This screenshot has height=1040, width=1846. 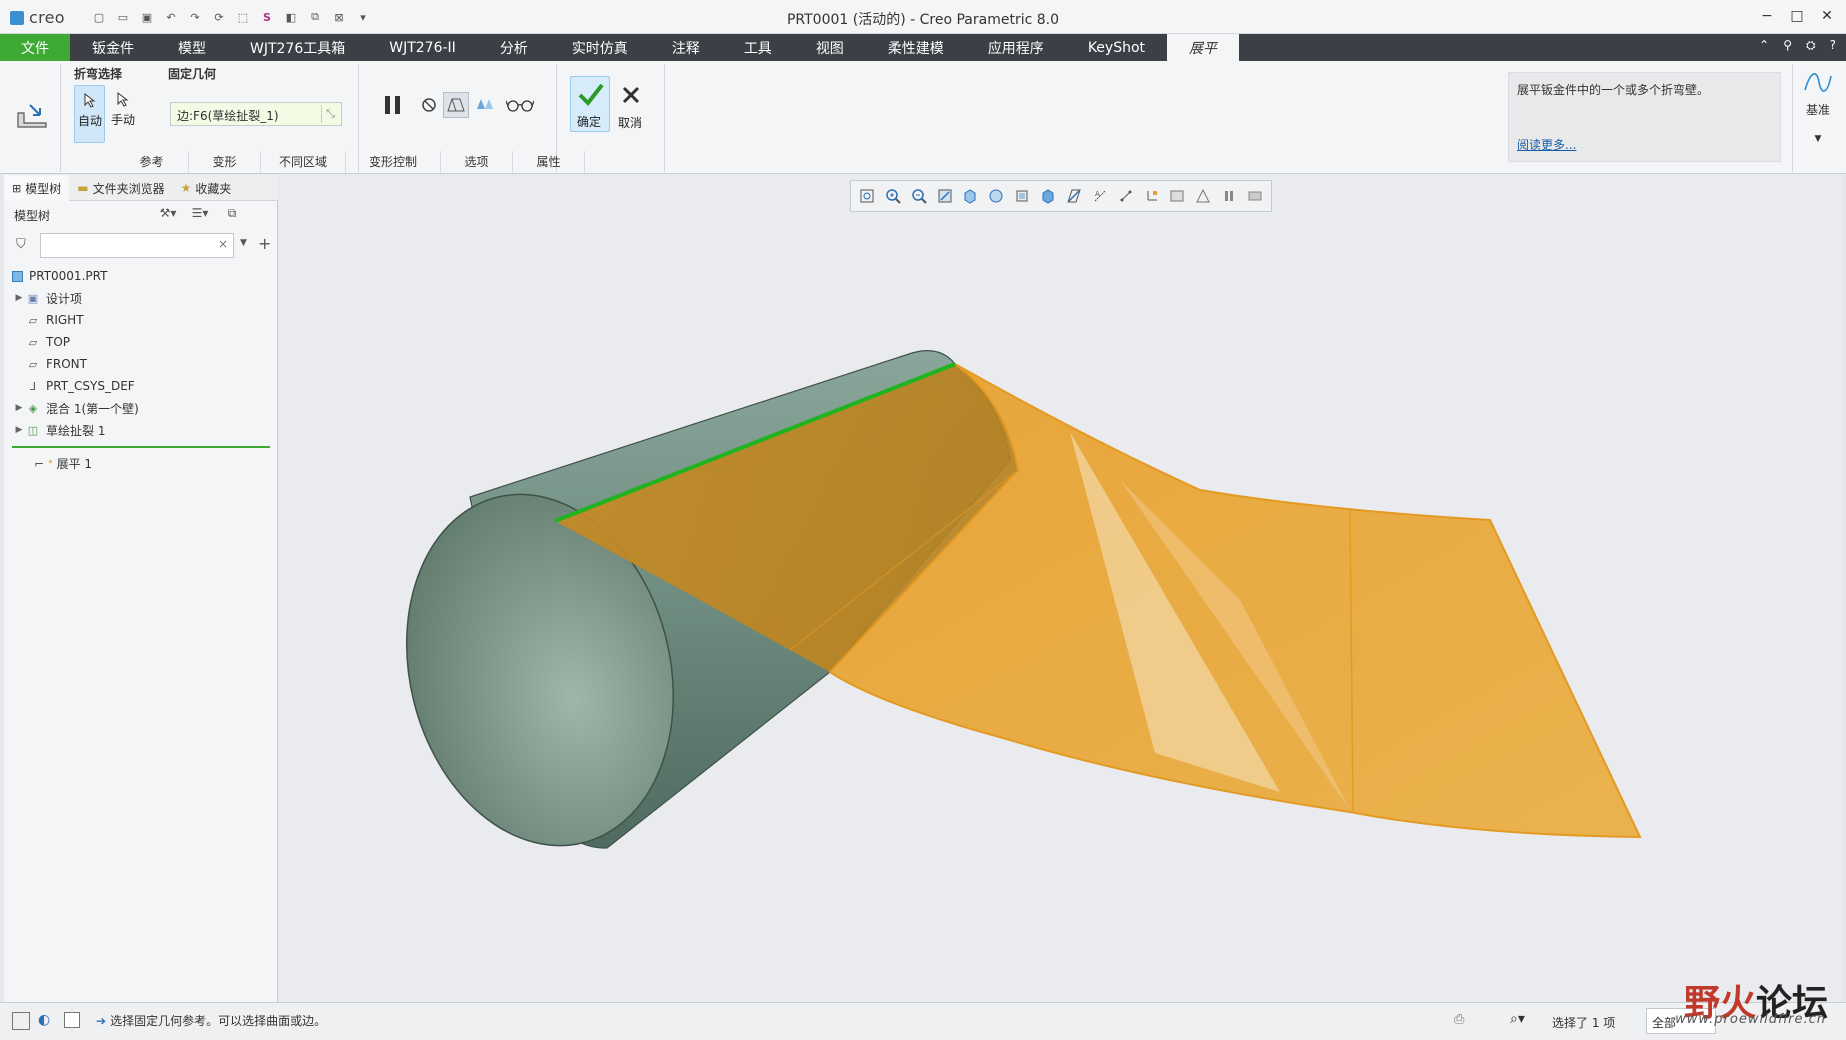 What do you see at coordinates (223, 244) in the screenshot?
I see `clear-search-icon: ×` at bounding box center [223, 244].